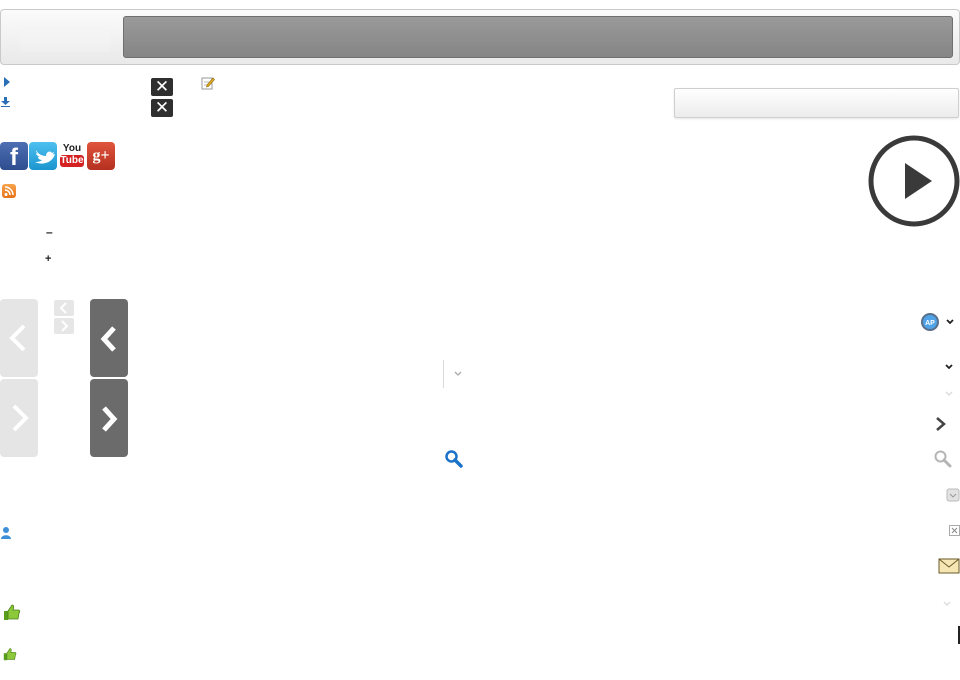 The width and height of the screenshot is (960, 680). I want to click on carousel-next-button, so click(19, 418).